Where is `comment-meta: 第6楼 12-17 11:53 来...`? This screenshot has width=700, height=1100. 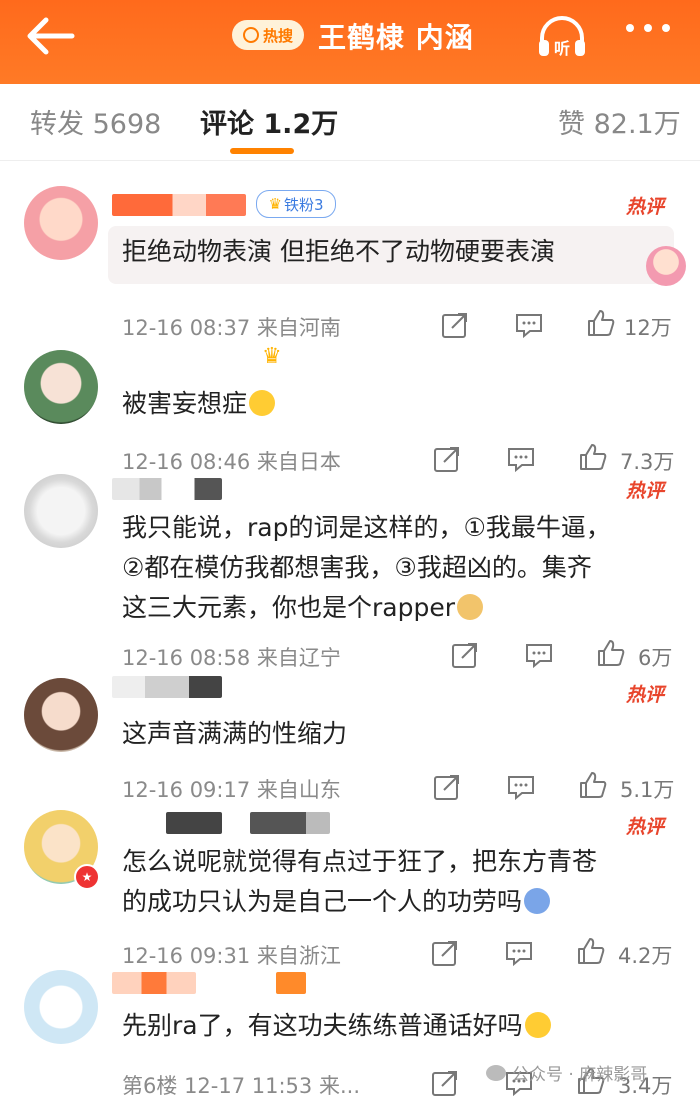
comment-meta: 第6楼 12-17 11:53 来... is located at coordinates (241, 1085).